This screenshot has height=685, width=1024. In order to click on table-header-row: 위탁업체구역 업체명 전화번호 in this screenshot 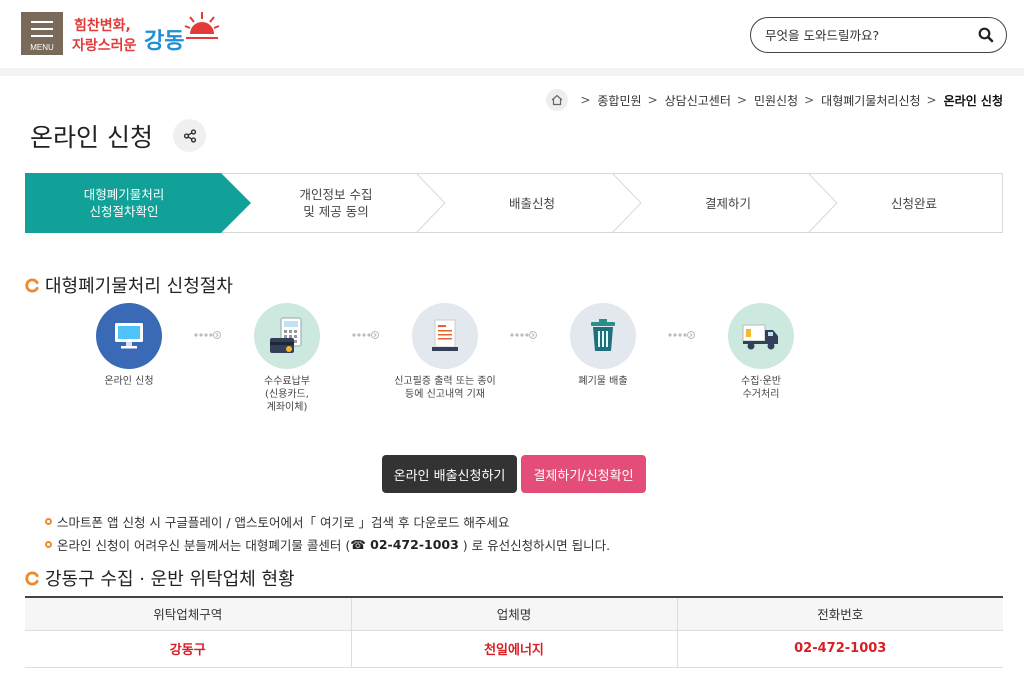, I will do `click(514, 614)`.